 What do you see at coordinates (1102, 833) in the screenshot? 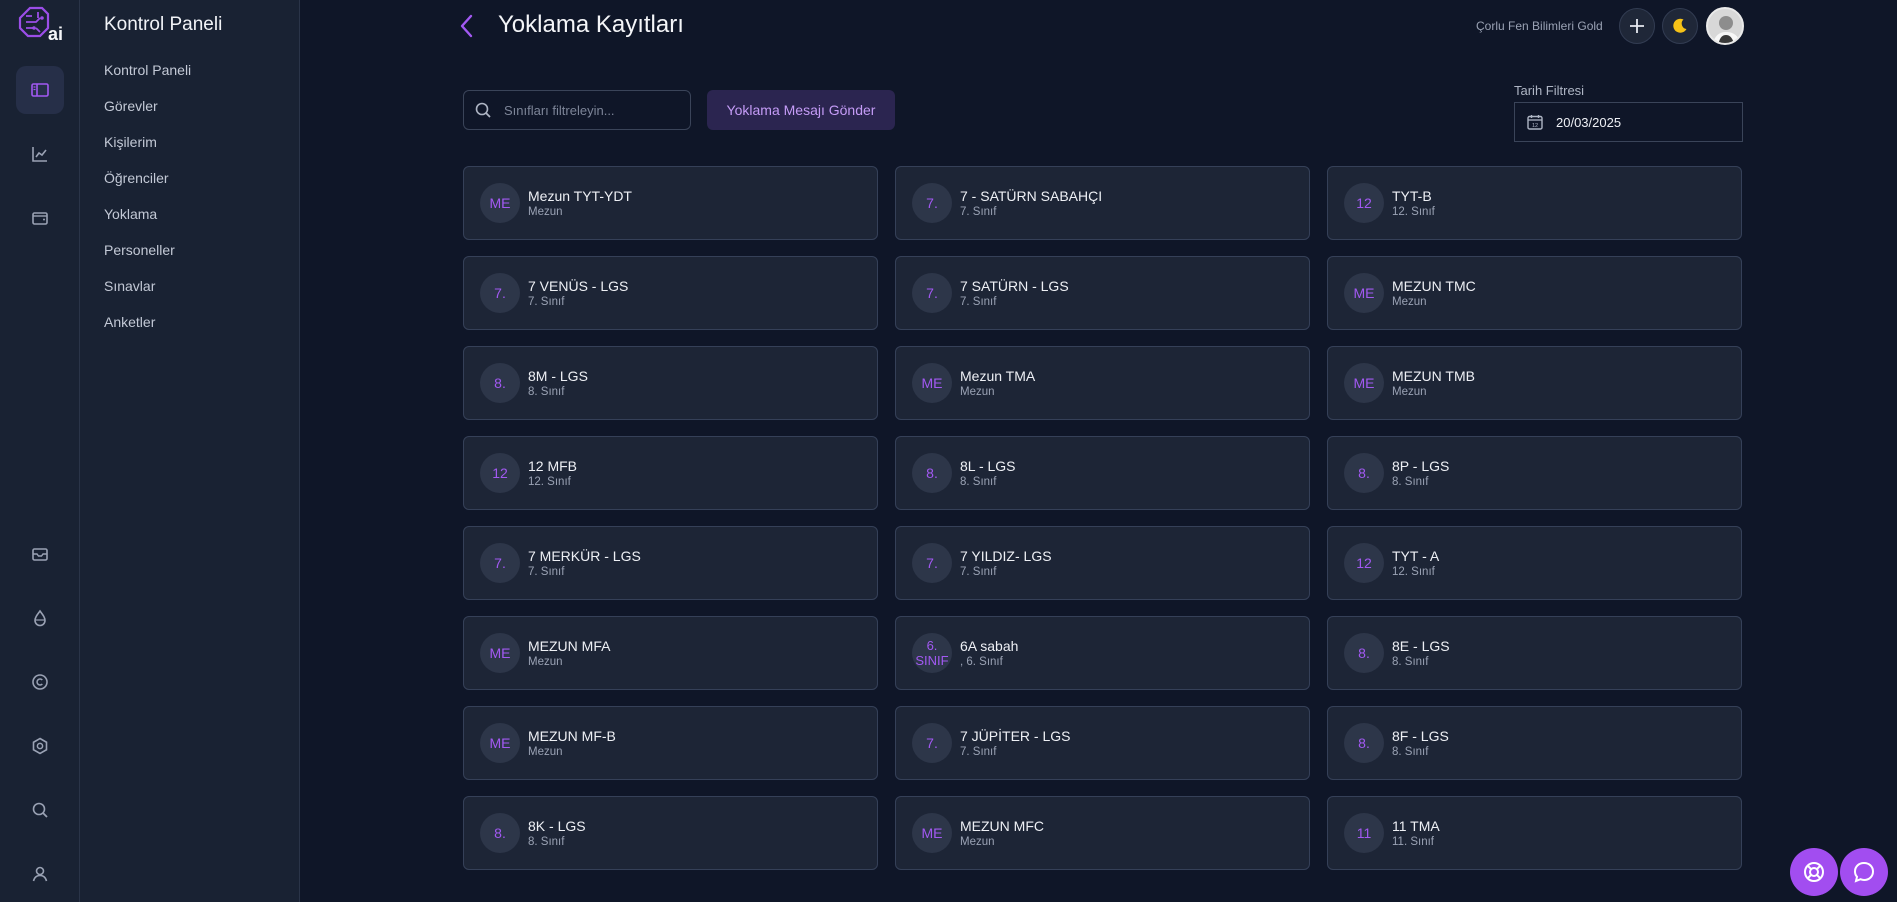
I see `class-card: ME MEZUN MFC Mezun` at bounding box center [1102, 833].